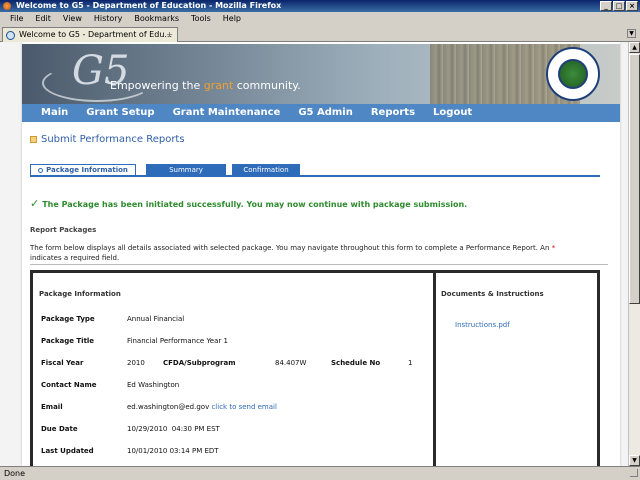  What do you see at coordinates (10, 35) in the screenshot?
I see `page-favicon-icon` at bounding box center [10, 35].